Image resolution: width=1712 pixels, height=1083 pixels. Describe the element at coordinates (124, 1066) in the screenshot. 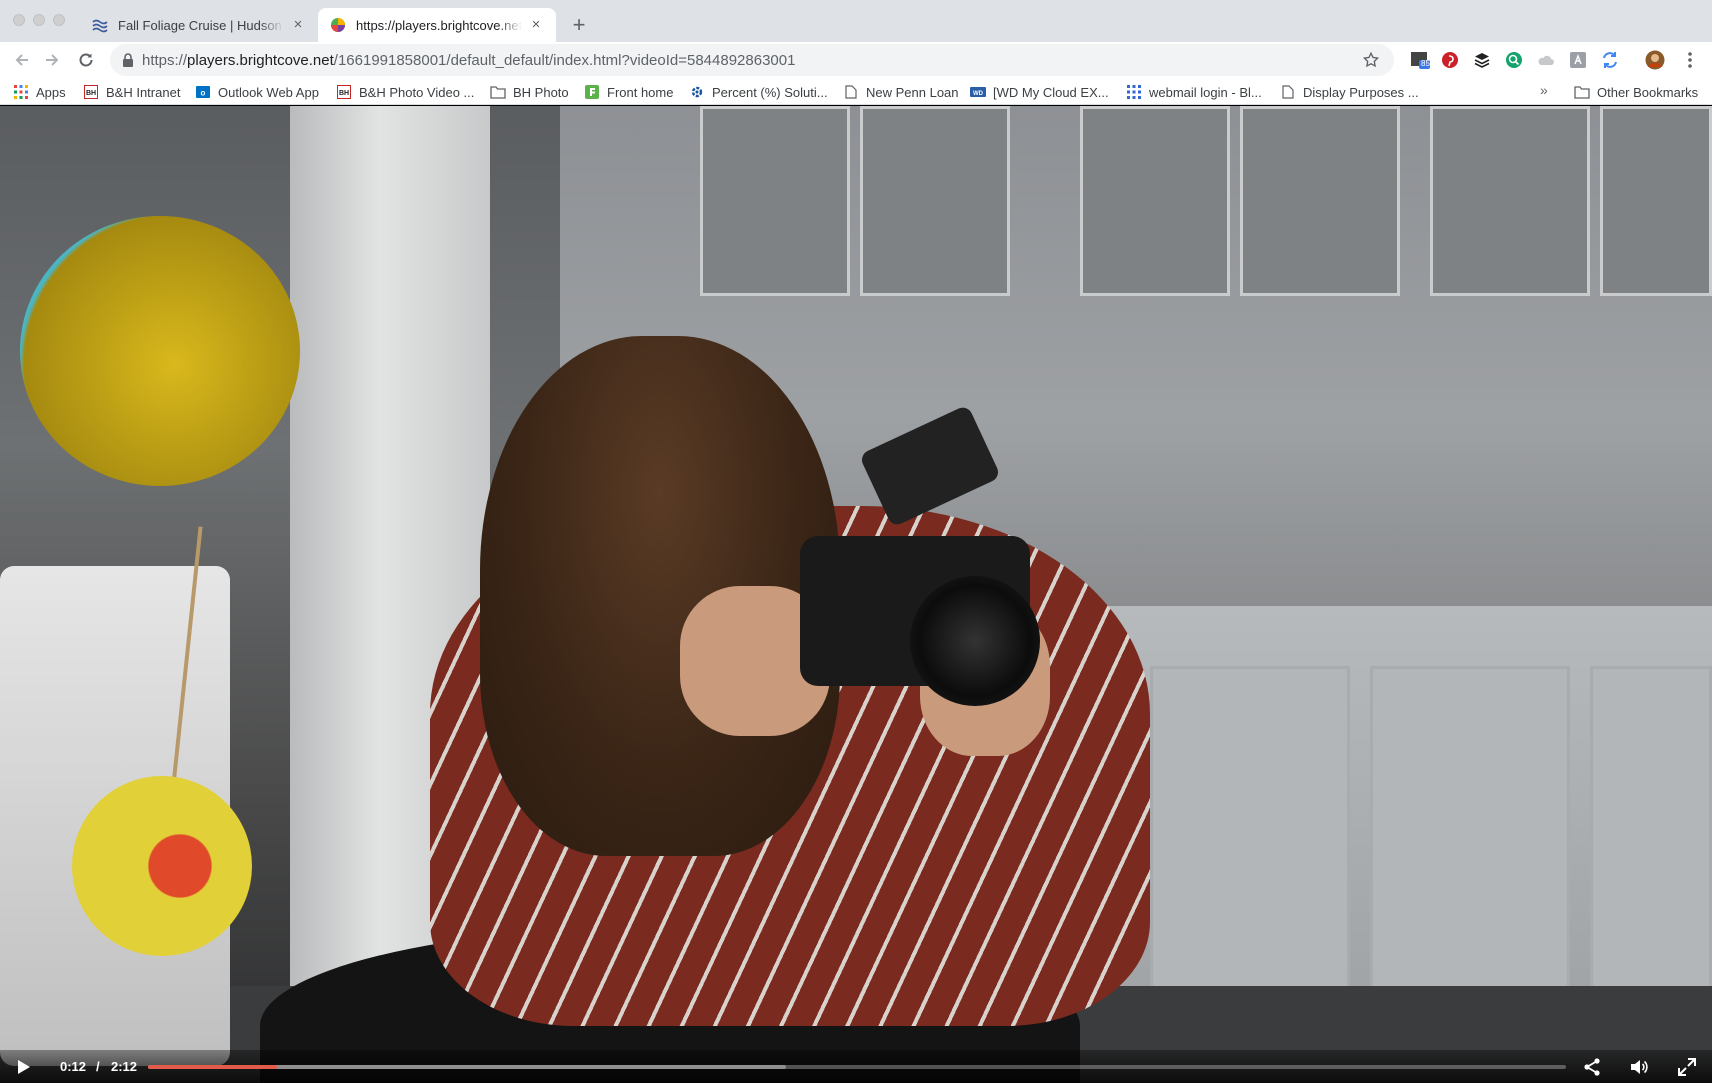

I see `duration: 2:12` at that location.